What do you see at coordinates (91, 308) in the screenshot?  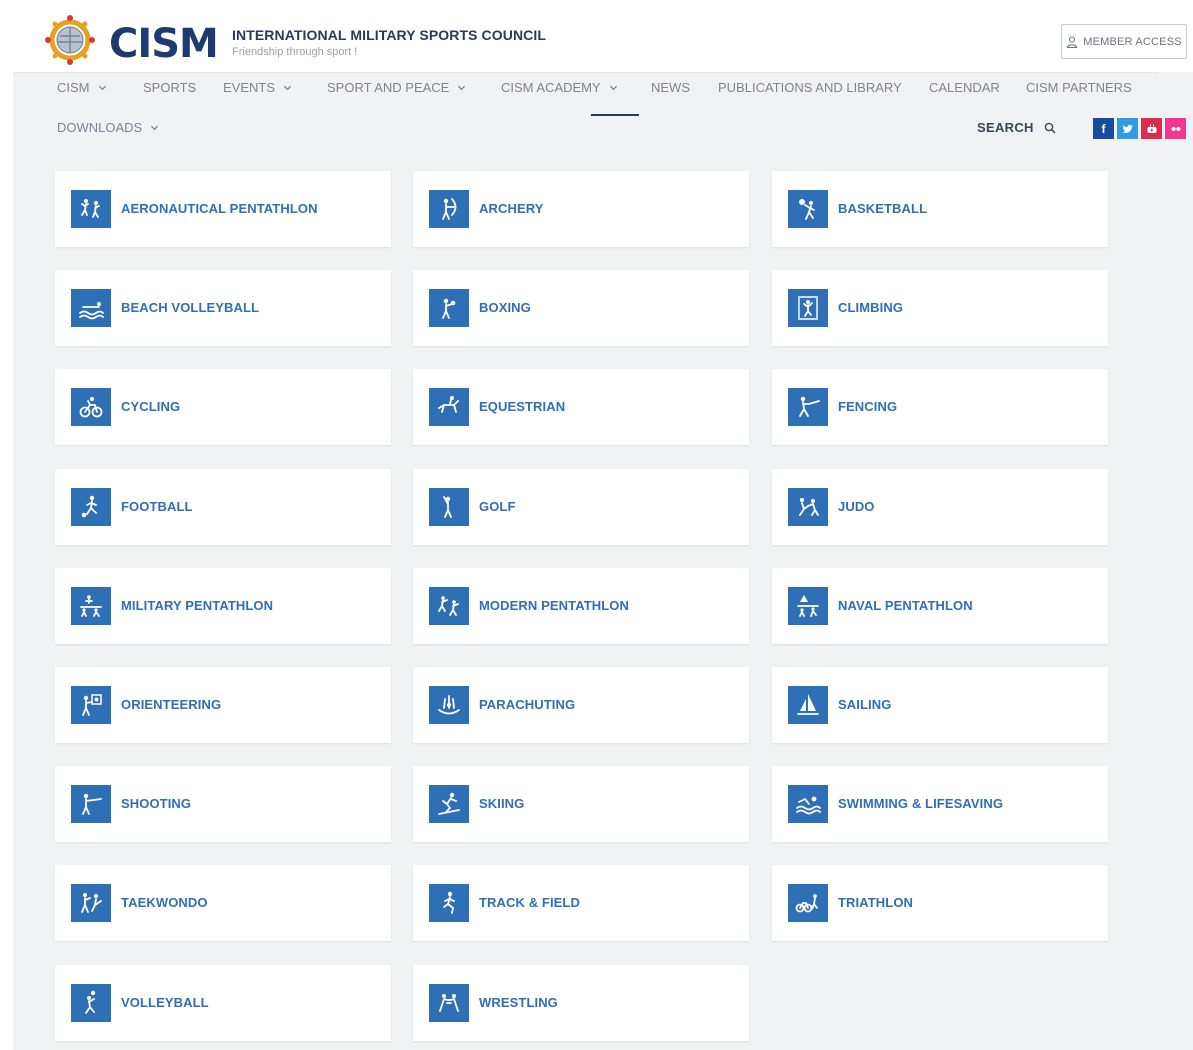 I see `beach-volleyball-icon` at bounding box center [91, 308].